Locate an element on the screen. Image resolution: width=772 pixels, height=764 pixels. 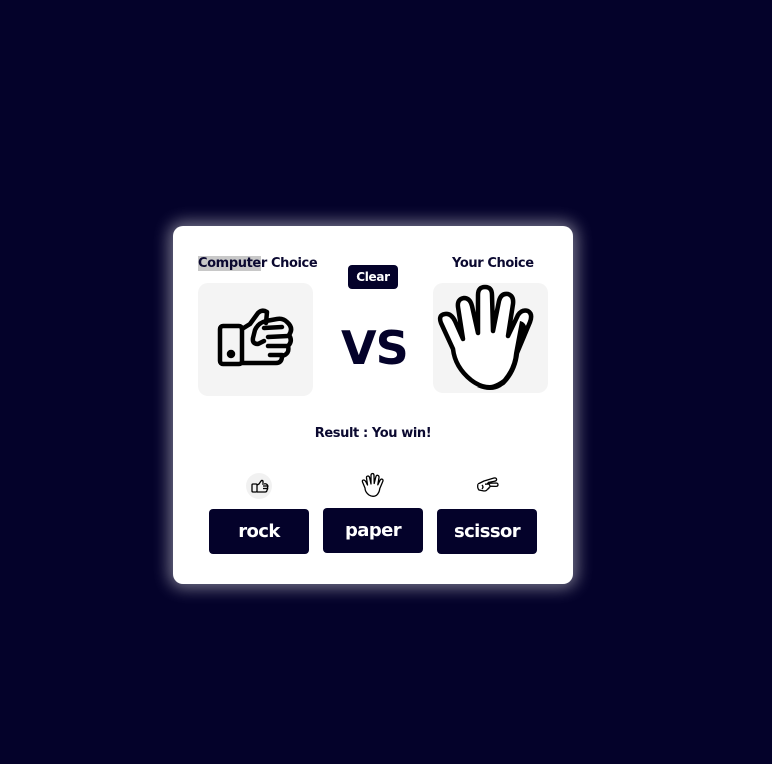
open-hand-icon is located at coordinates (485, 337).